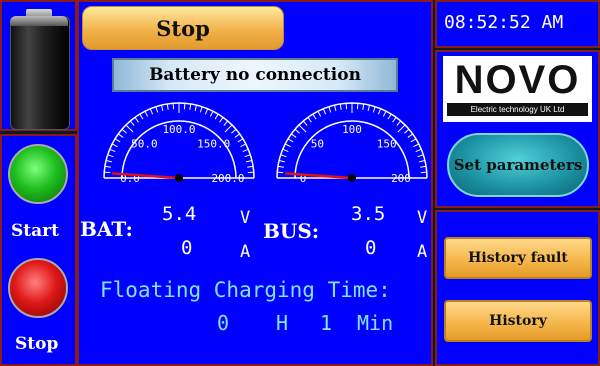 The height and width of the screenshot is (366, 600). I want to click on charging-hours: 0, so click(223, 323).